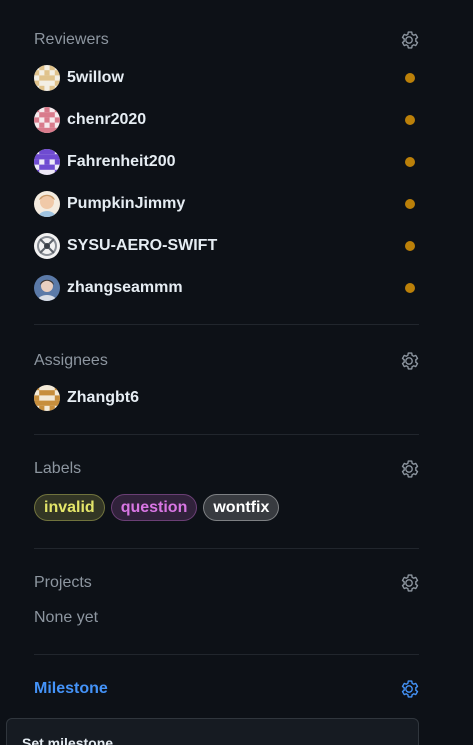  I want to click on assignees-header: Assignees, so click(226, 361).